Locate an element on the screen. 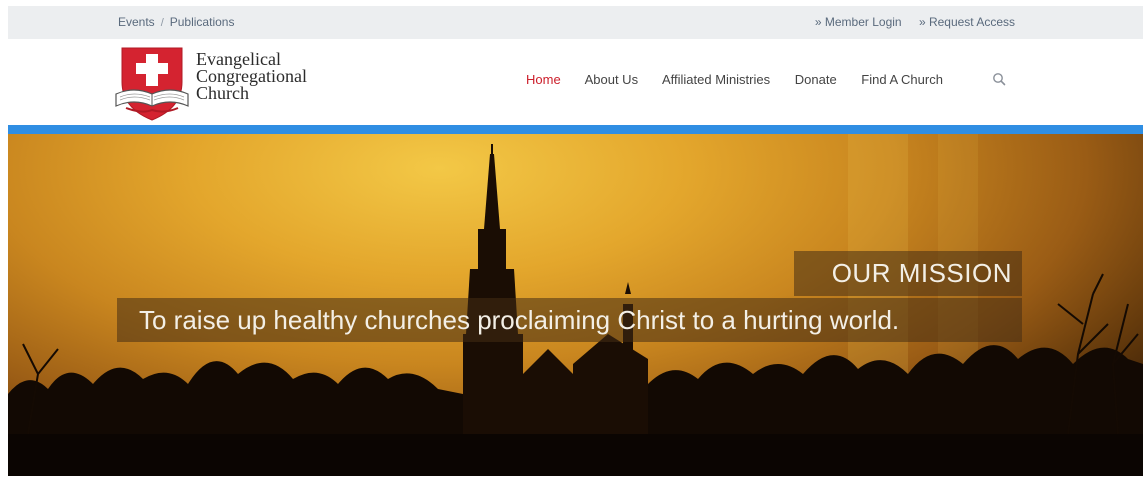  ecc-shield-logo-icon is located at coordinates (152, 84).